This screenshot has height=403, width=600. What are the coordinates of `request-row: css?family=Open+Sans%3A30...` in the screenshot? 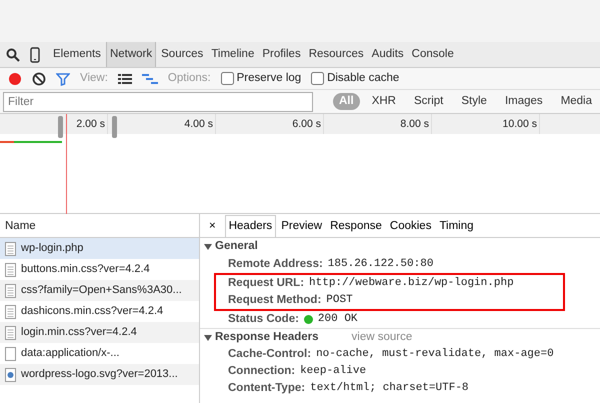 It's located at (99, 290).